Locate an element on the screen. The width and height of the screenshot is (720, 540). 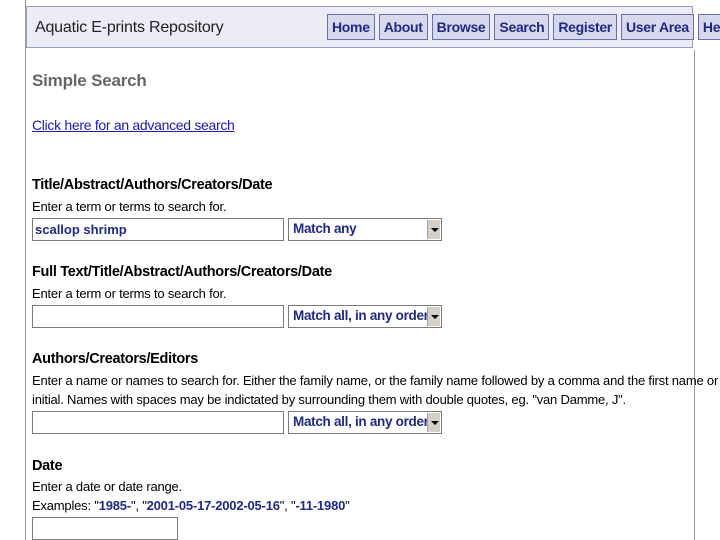
date-example-2: 2001-05-17-2002-05-16 is located at coordinates (213, 505).